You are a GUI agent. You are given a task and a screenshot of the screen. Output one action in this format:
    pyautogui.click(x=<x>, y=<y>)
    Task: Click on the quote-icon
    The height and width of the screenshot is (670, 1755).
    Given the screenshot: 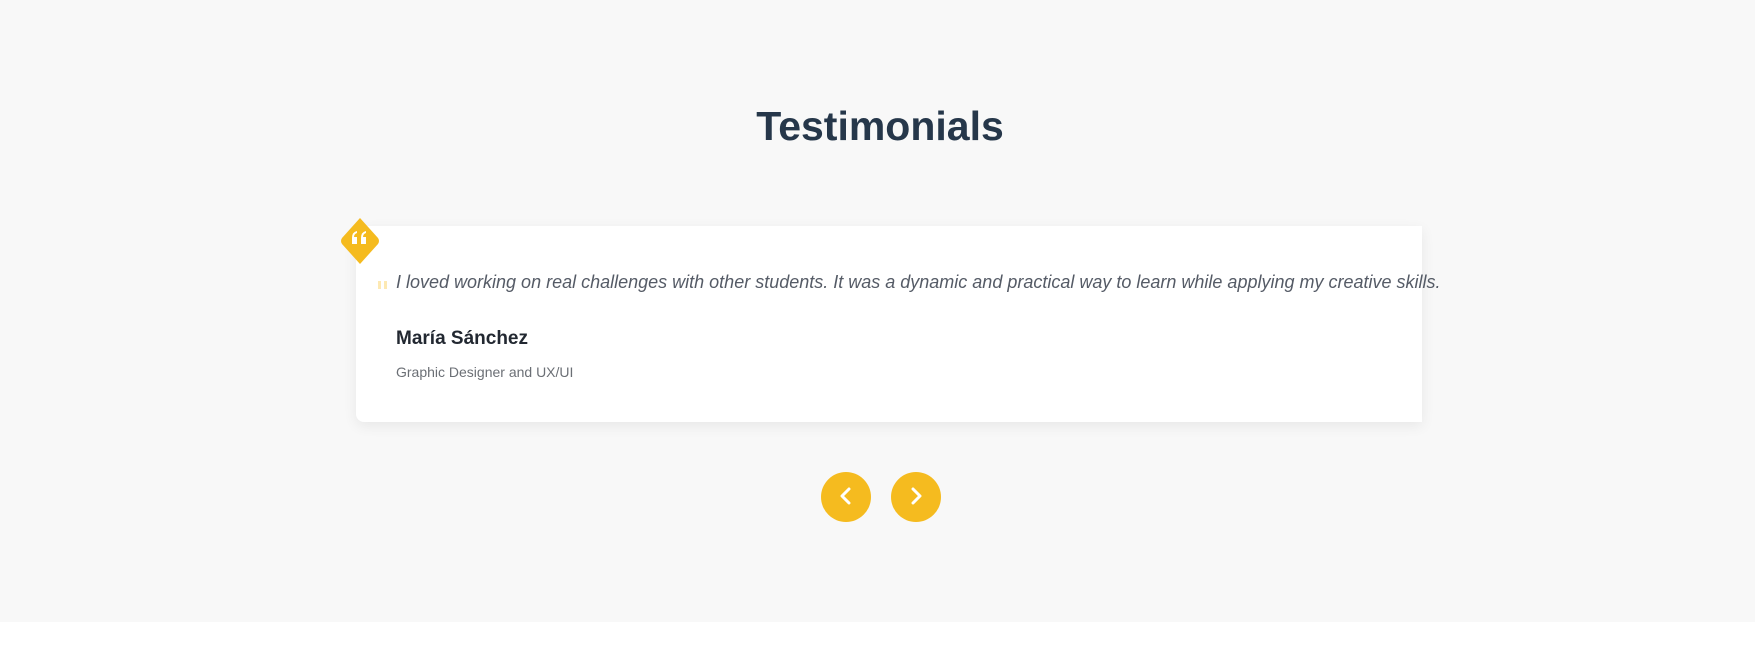 What is the action you would take?
    pyautogui.click(x=360, y=241)
    